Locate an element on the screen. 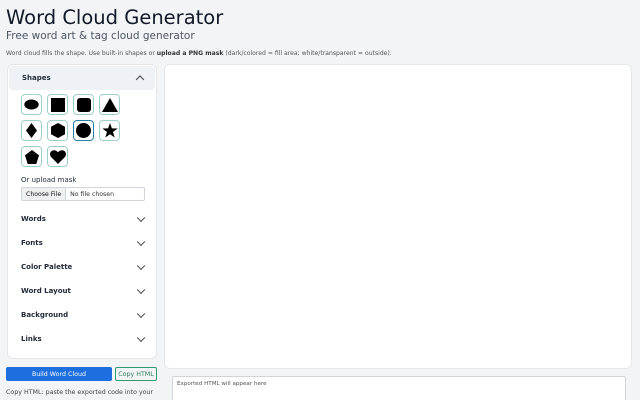  star-icon is located at coordinates (109, 130).